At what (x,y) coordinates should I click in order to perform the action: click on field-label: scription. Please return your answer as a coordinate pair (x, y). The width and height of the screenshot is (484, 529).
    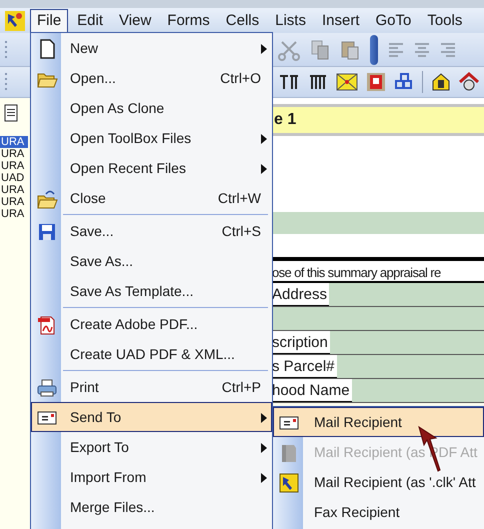
    Looking at the image, I should click on (301, 343).